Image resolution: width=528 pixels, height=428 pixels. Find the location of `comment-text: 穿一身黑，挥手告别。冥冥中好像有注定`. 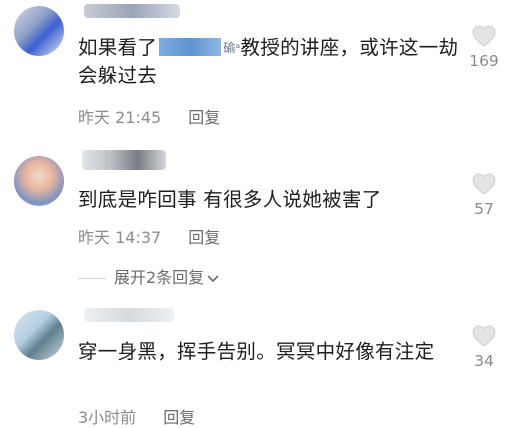

comment-text: 穿一身黑，挥手告别。冥冥中好像有注定 is located at coordinates (256, 351).